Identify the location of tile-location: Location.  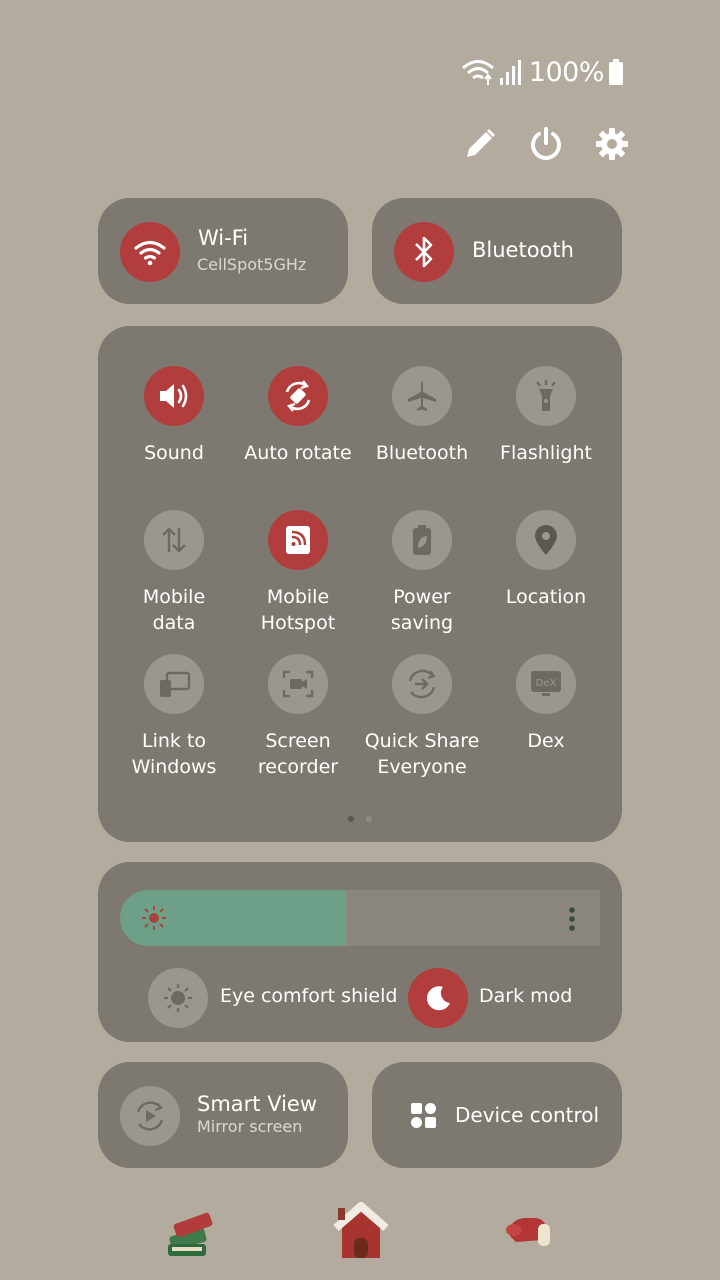
(546, 560).